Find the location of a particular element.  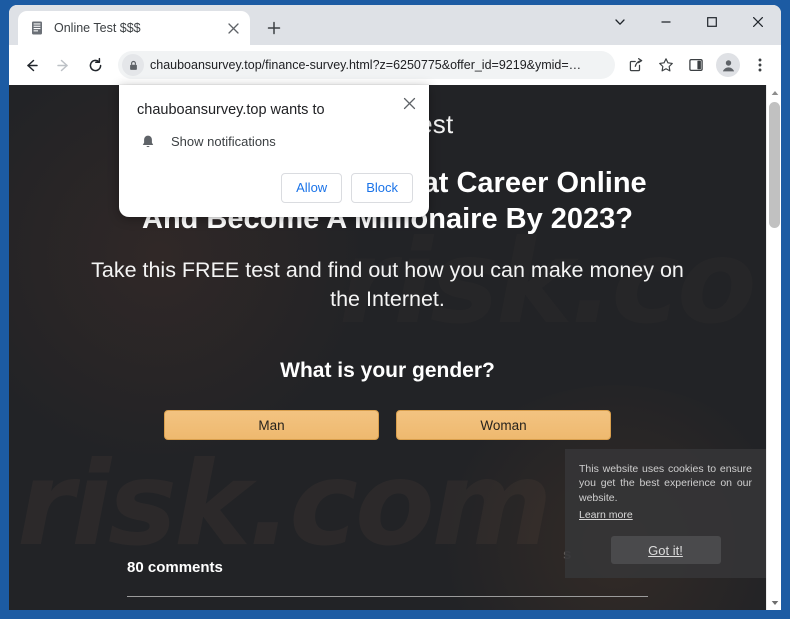

cookie-accept-button: Got it! is located at coordinates (665, 550).